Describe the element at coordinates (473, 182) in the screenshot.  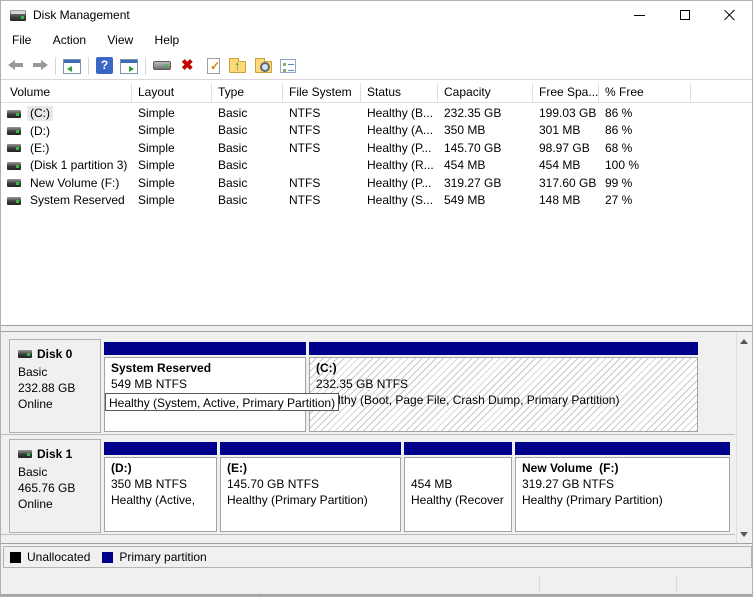
I see `cell-capacity: 319.27 GB` at that location.